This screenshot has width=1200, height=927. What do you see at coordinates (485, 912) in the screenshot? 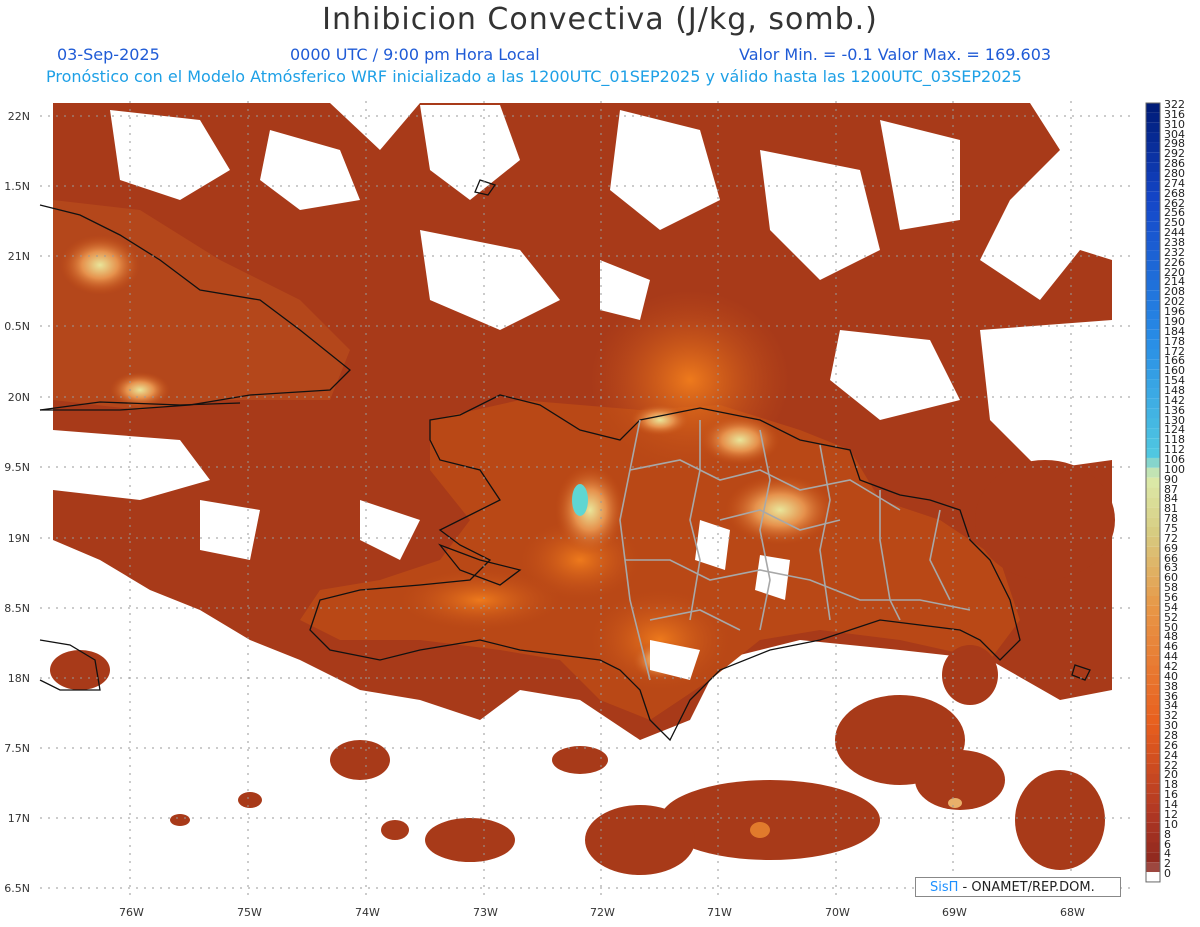
I see `lon-label: 73W` at bounding box center [485, 912].